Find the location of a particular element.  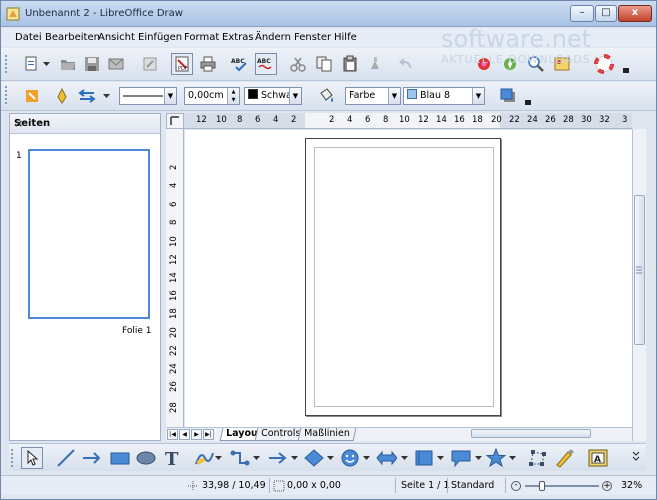

menu-format: Format is located at coordinates (201, 37).